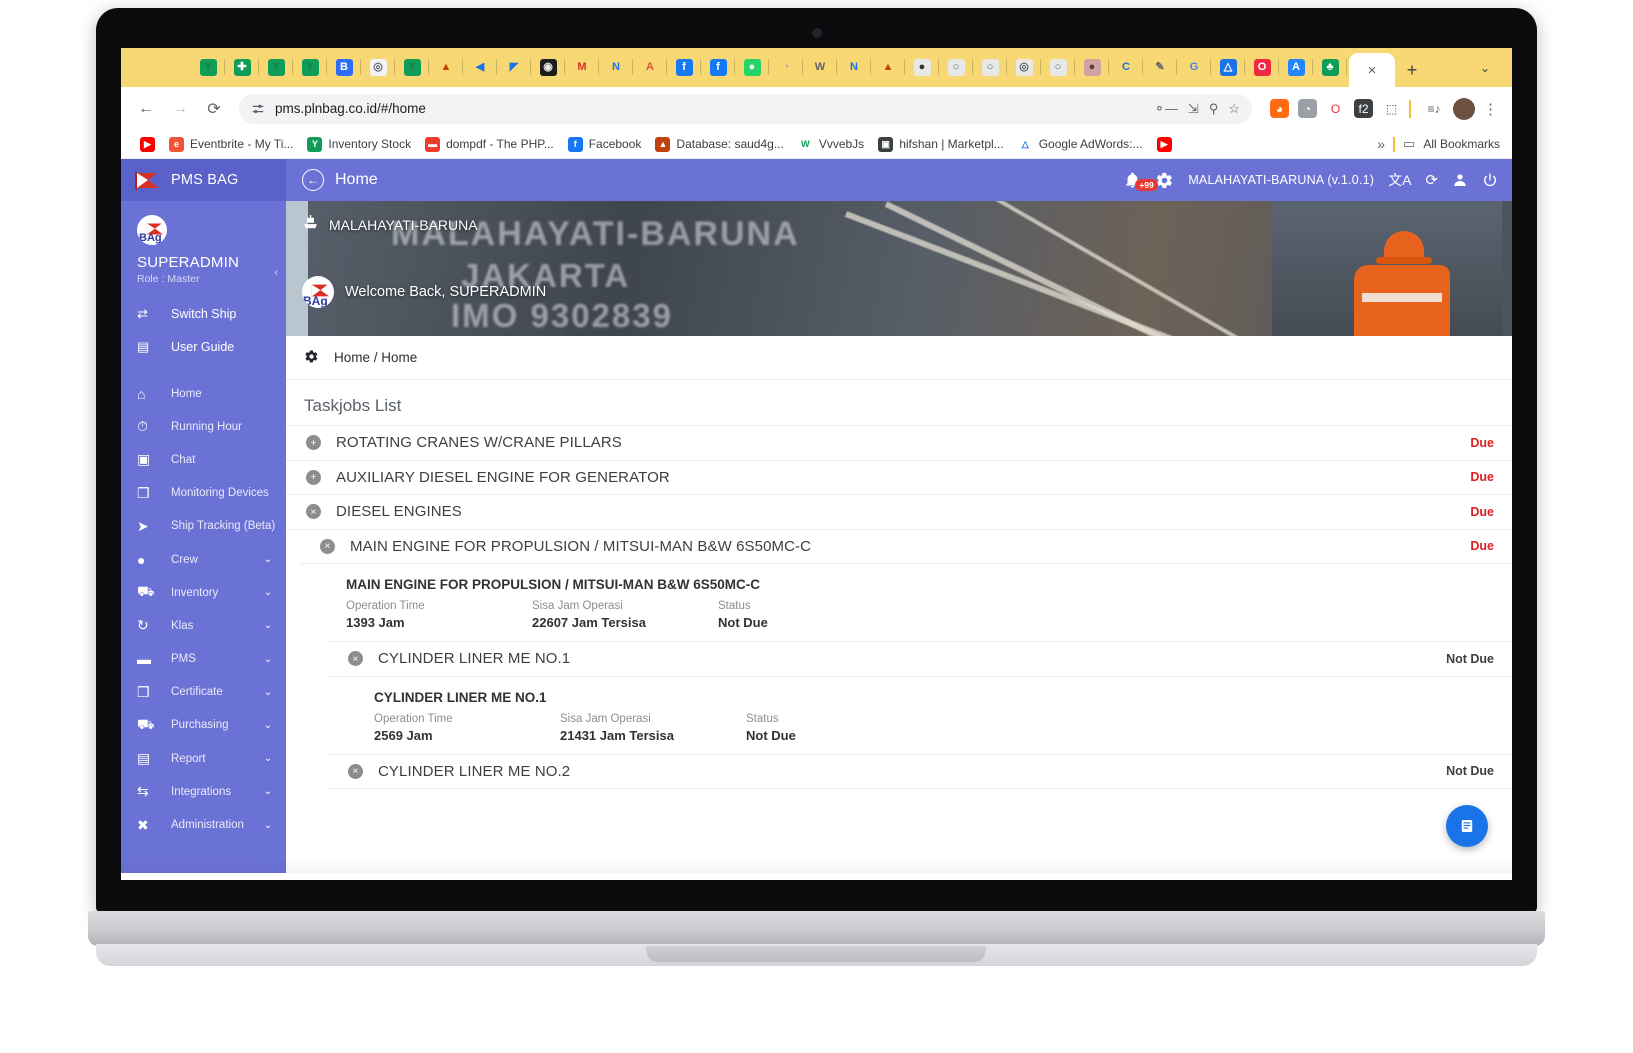 The height and width of the screenshot is (1053, 1633). I want to click on translate-icon: 文A, so click(1399, 180).